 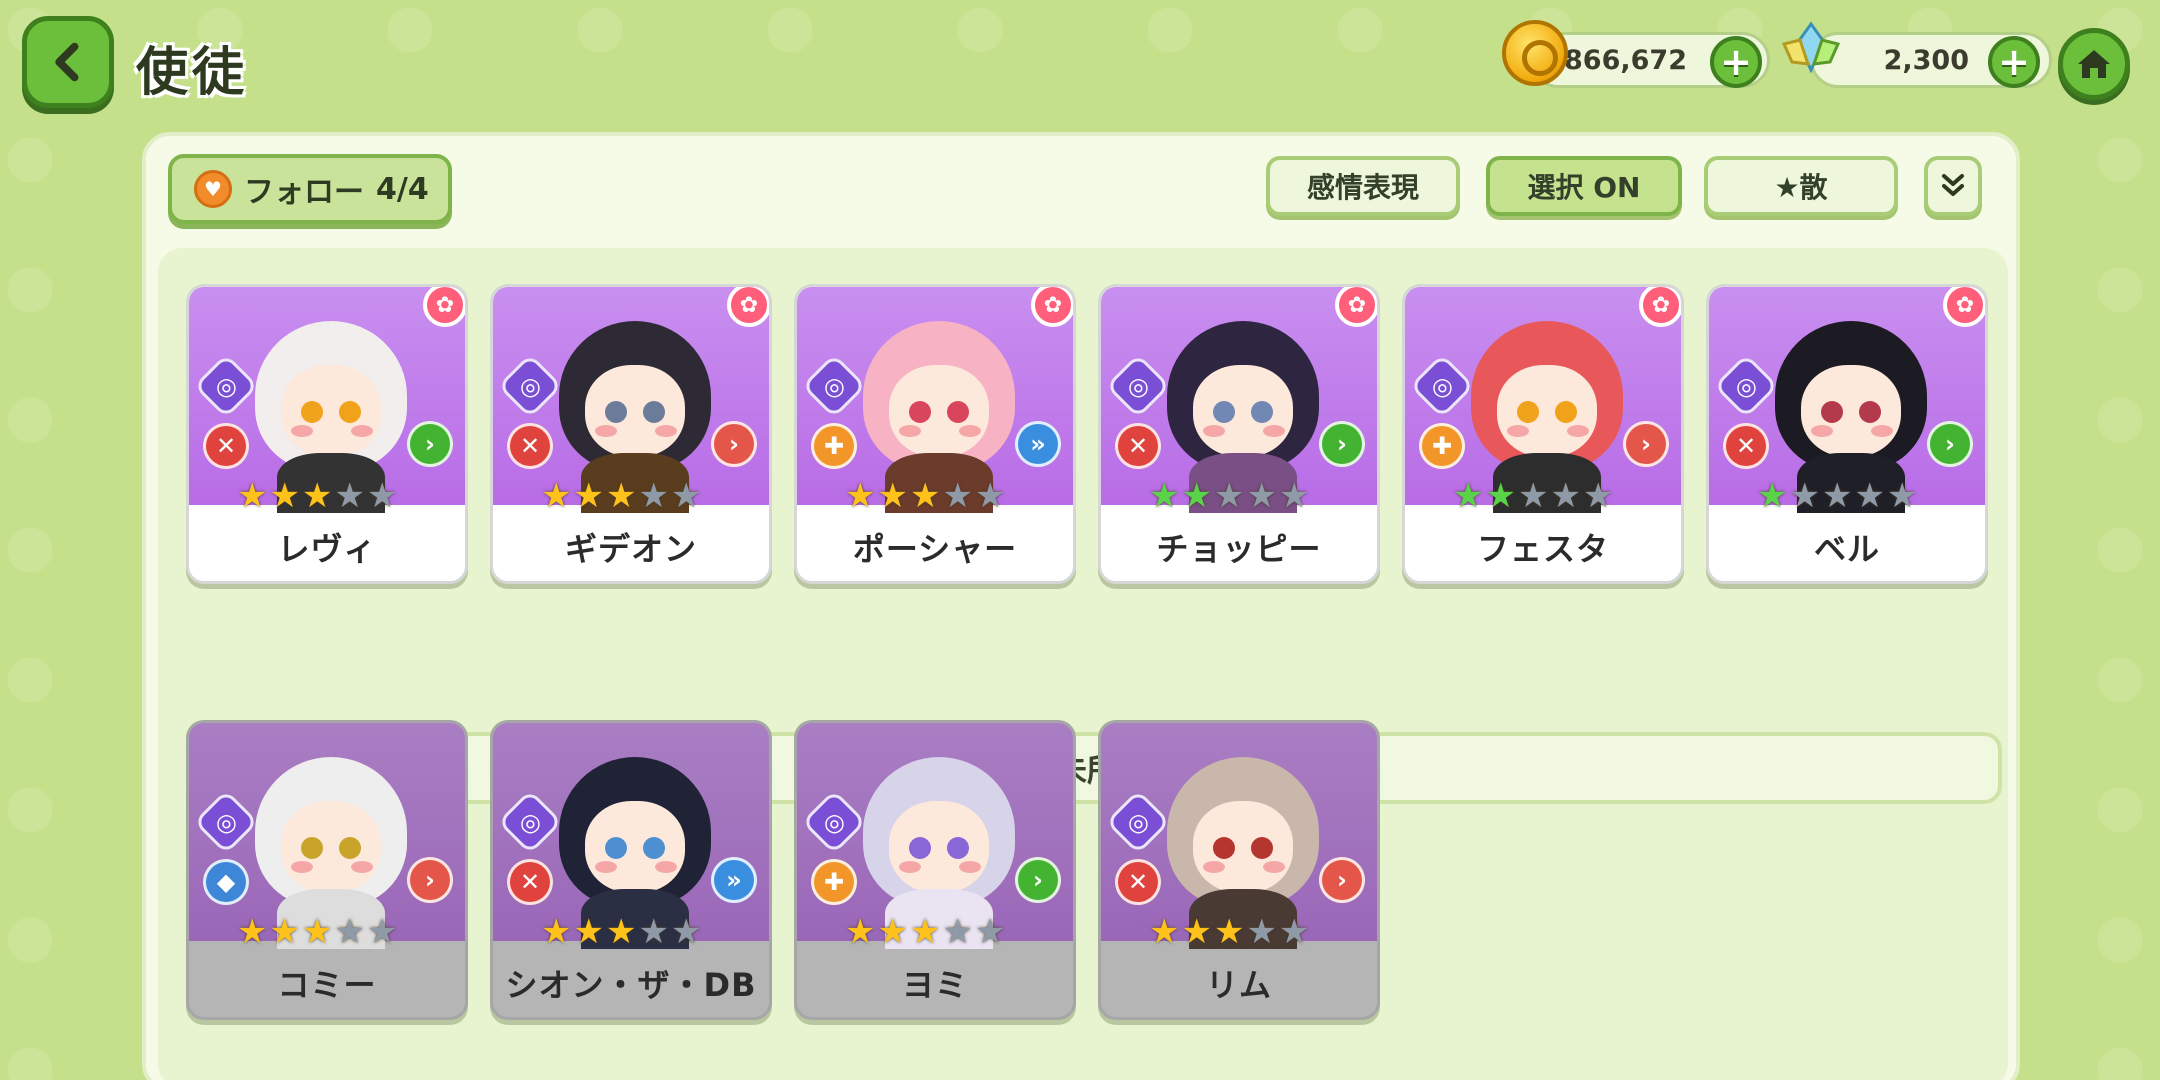 I want to click on apostle-card: ◎ ✕ › ✿ ★ ★ ★ ★ ★ ベル, so click(x=1847, y=434).